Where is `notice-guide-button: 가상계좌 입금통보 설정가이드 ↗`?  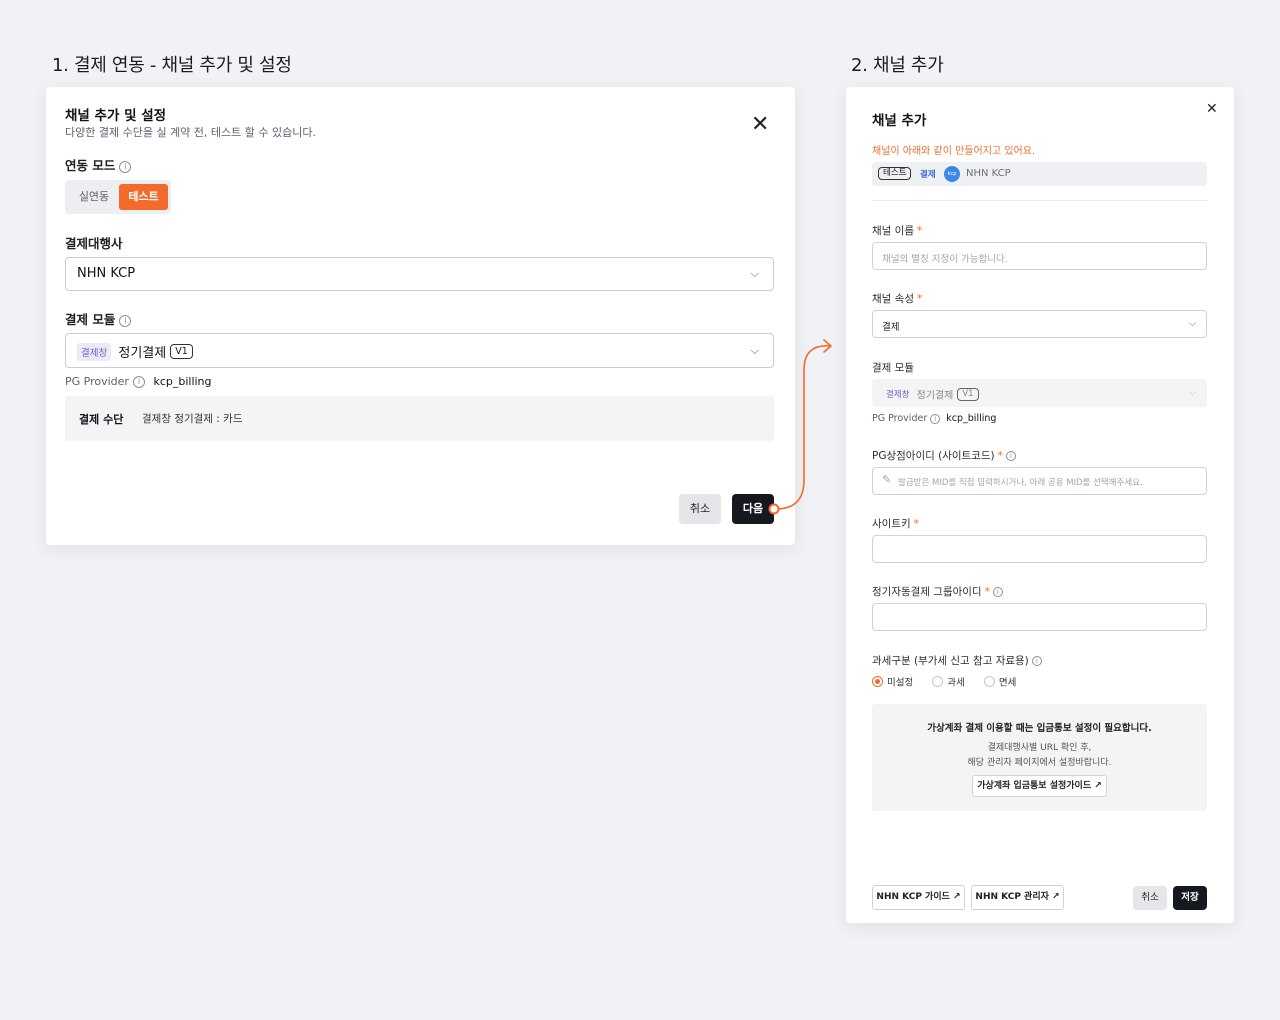
notice-guide-button: 가상계좌 입금통보 설정가이드 ↗ is located at coordinates (1039, 786).